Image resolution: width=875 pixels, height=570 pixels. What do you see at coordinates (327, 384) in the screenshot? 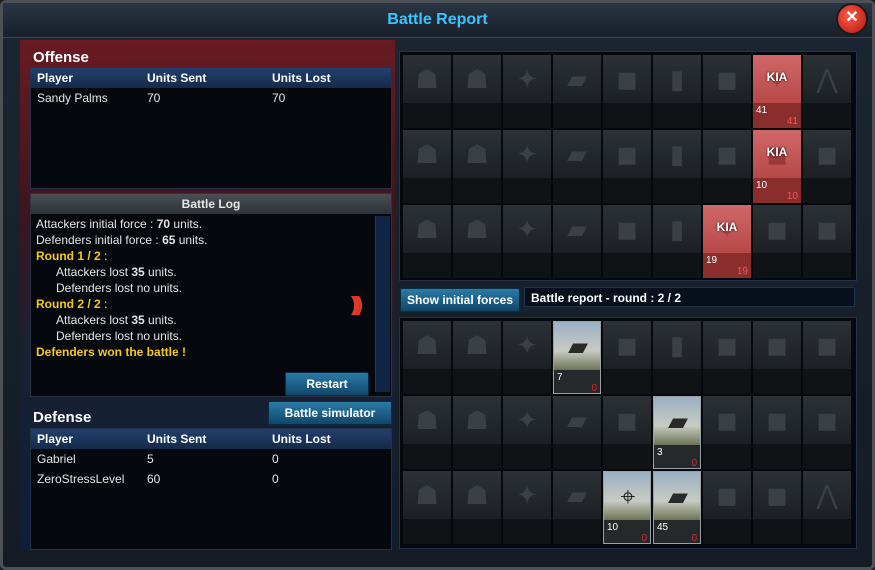
I see `restart-button: Restart` at bounding box center [327, 384].